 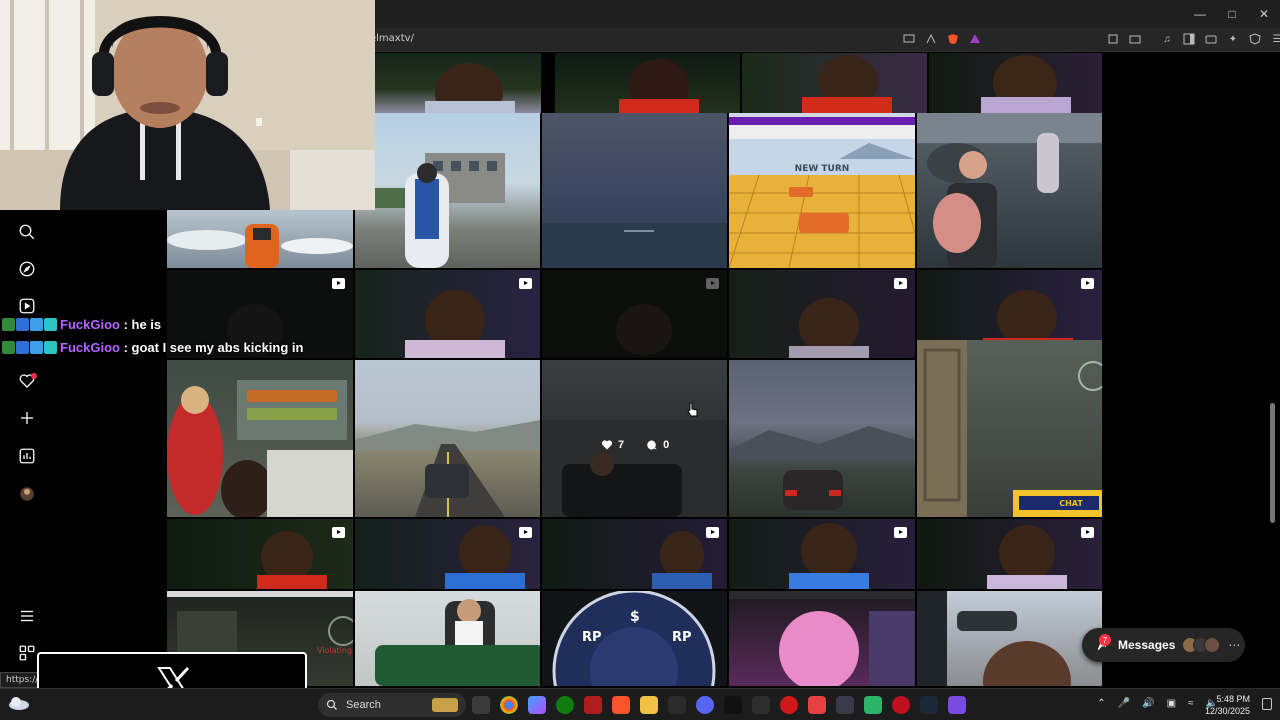 I want to click on windows-taskbar: Search ⌃ 🎤 🔊 ▣ ≈ 🔈 5:48 PM 12/30/2025, so click(x=640, y=704).